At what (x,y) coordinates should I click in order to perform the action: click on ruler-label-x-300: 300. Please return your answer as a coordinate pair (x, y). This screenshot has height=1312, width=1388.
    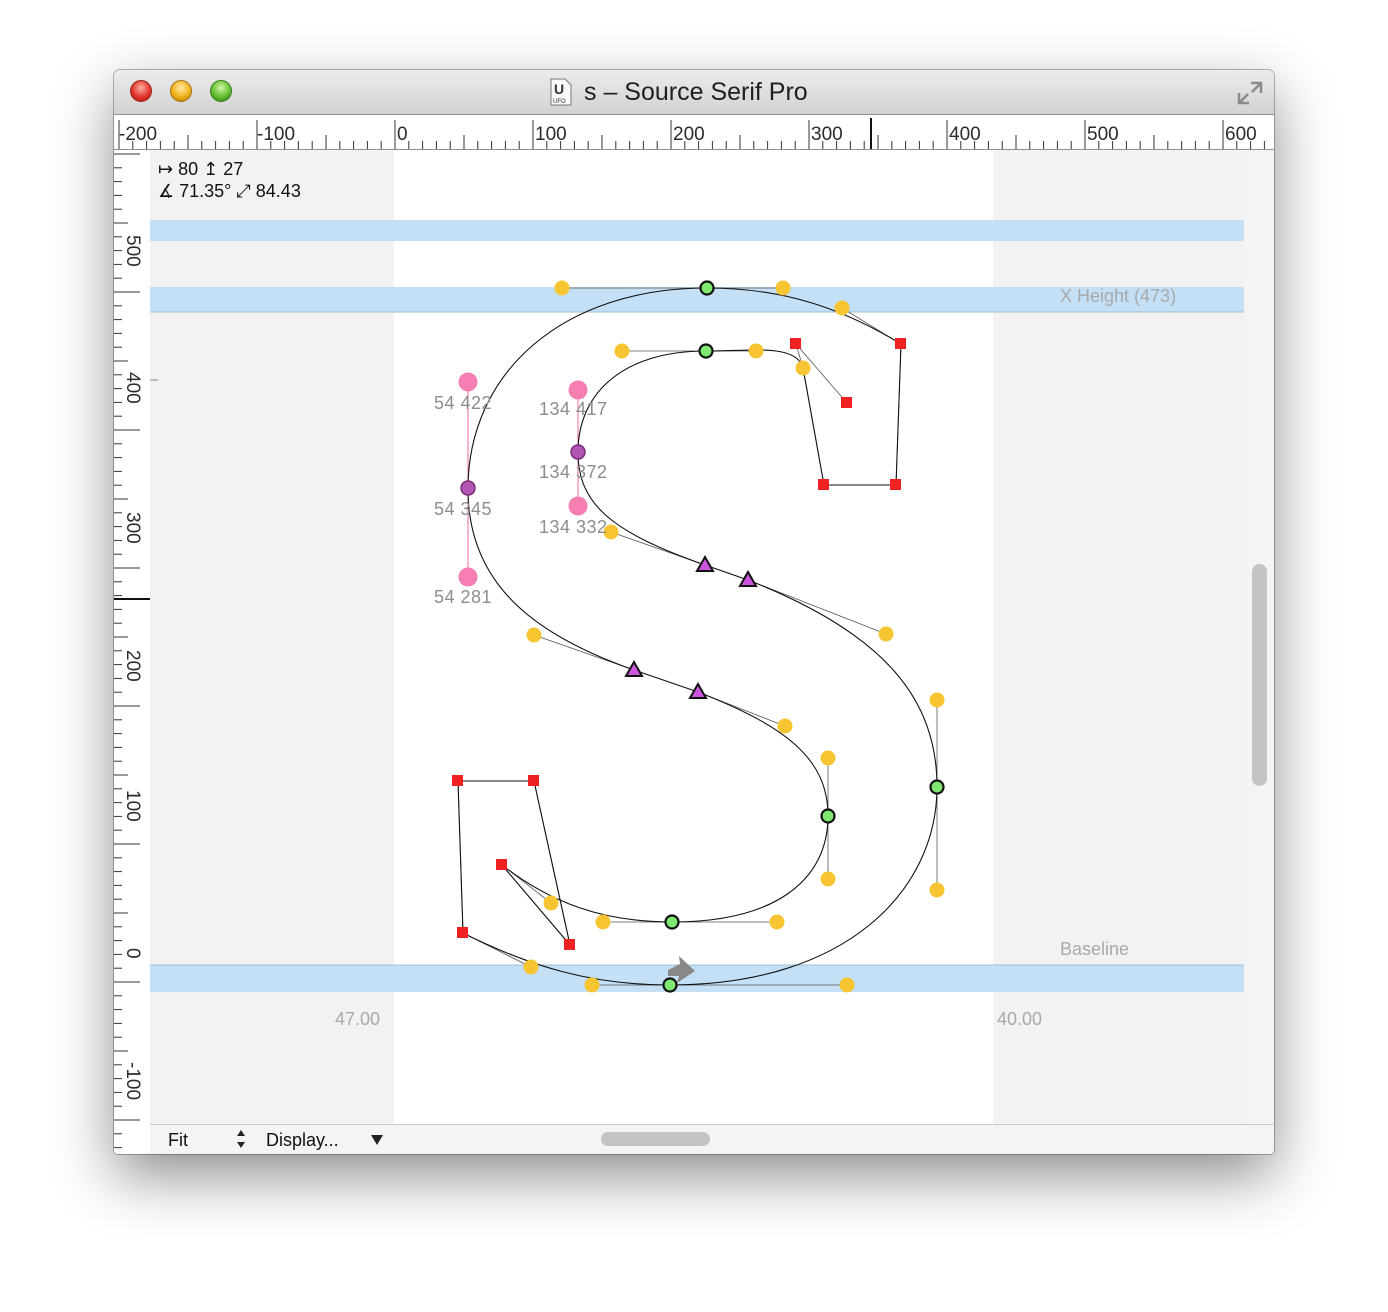
    Looking at the image, I should click on (827, 134).